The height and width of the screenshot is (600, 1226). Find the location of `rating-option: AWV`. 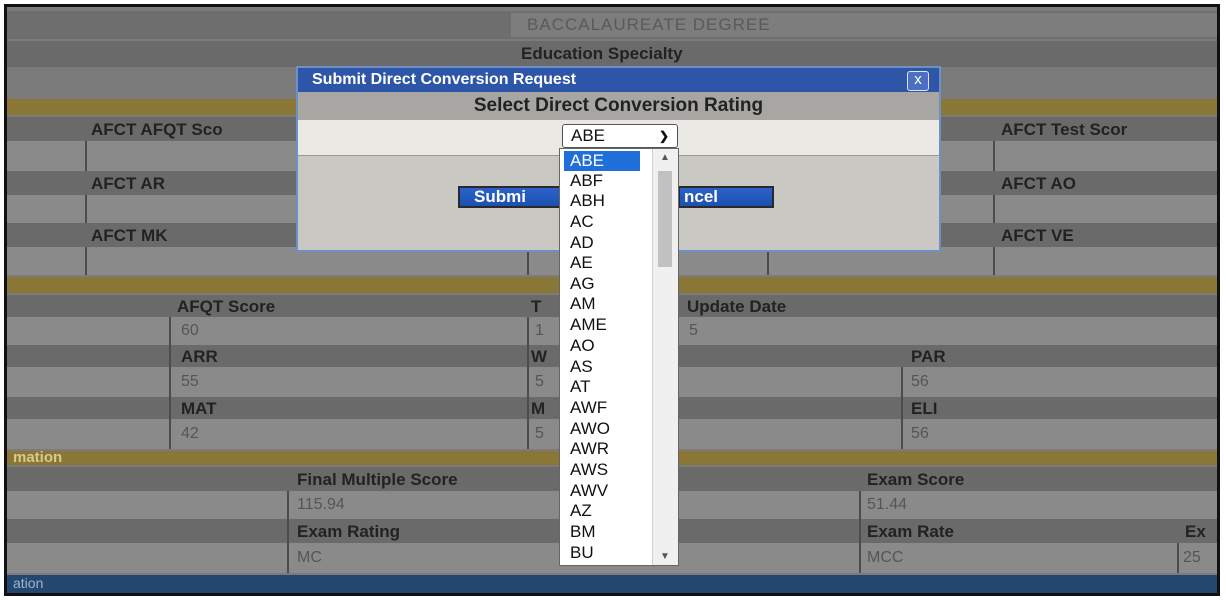

rating-option: AWV is located at coordinates (602, 491).